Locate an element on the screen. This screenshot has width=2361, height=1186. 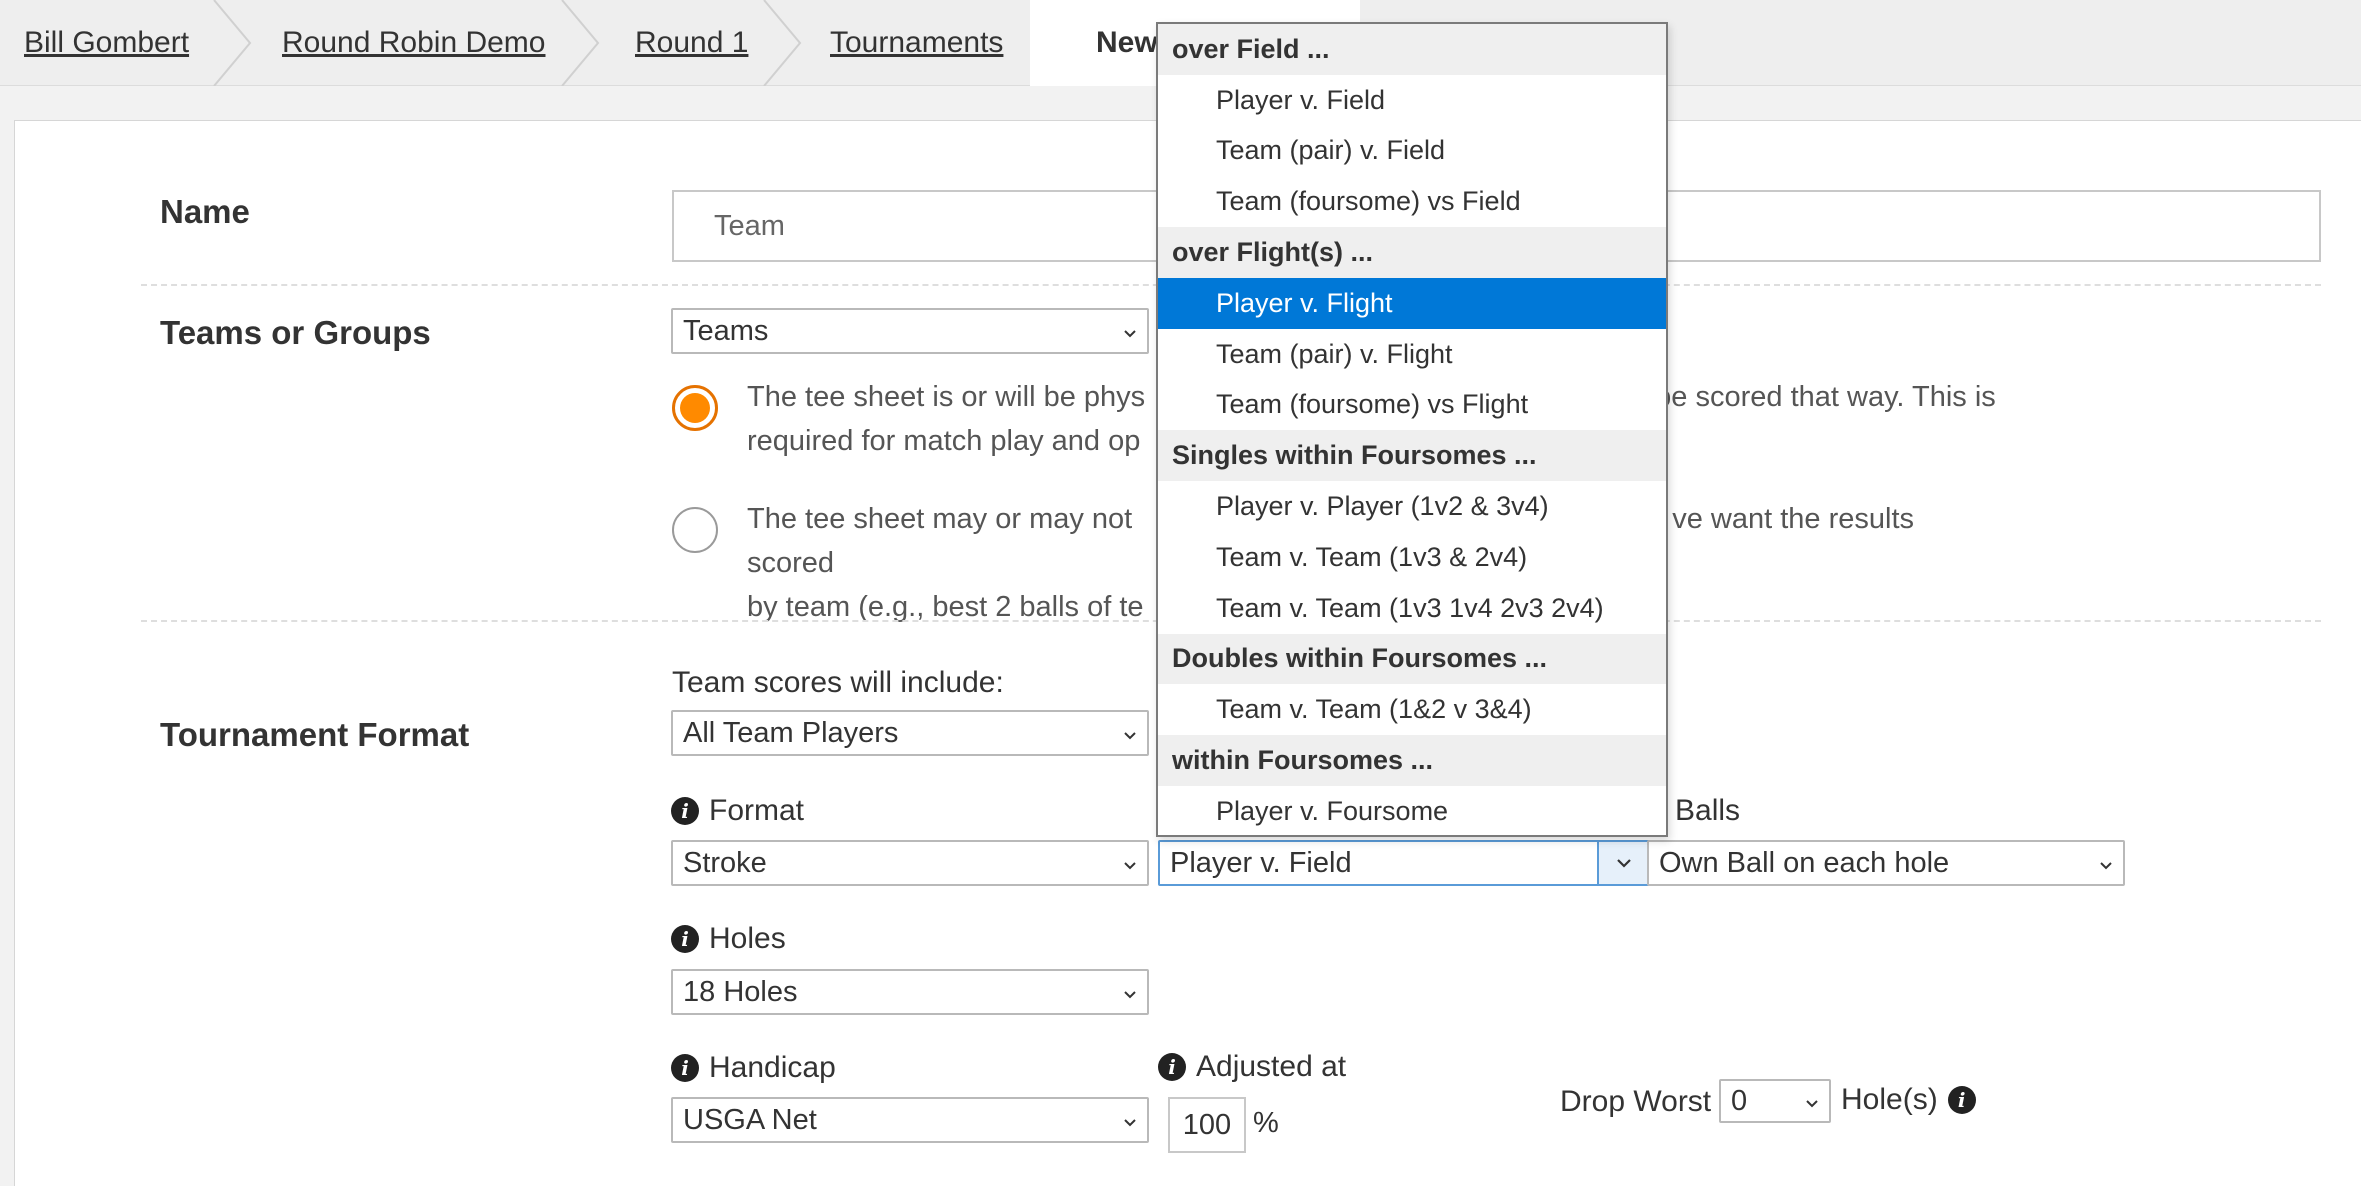
dropdown-option: Team (foursome) vs Flight is located at coordinates (1412, 405).